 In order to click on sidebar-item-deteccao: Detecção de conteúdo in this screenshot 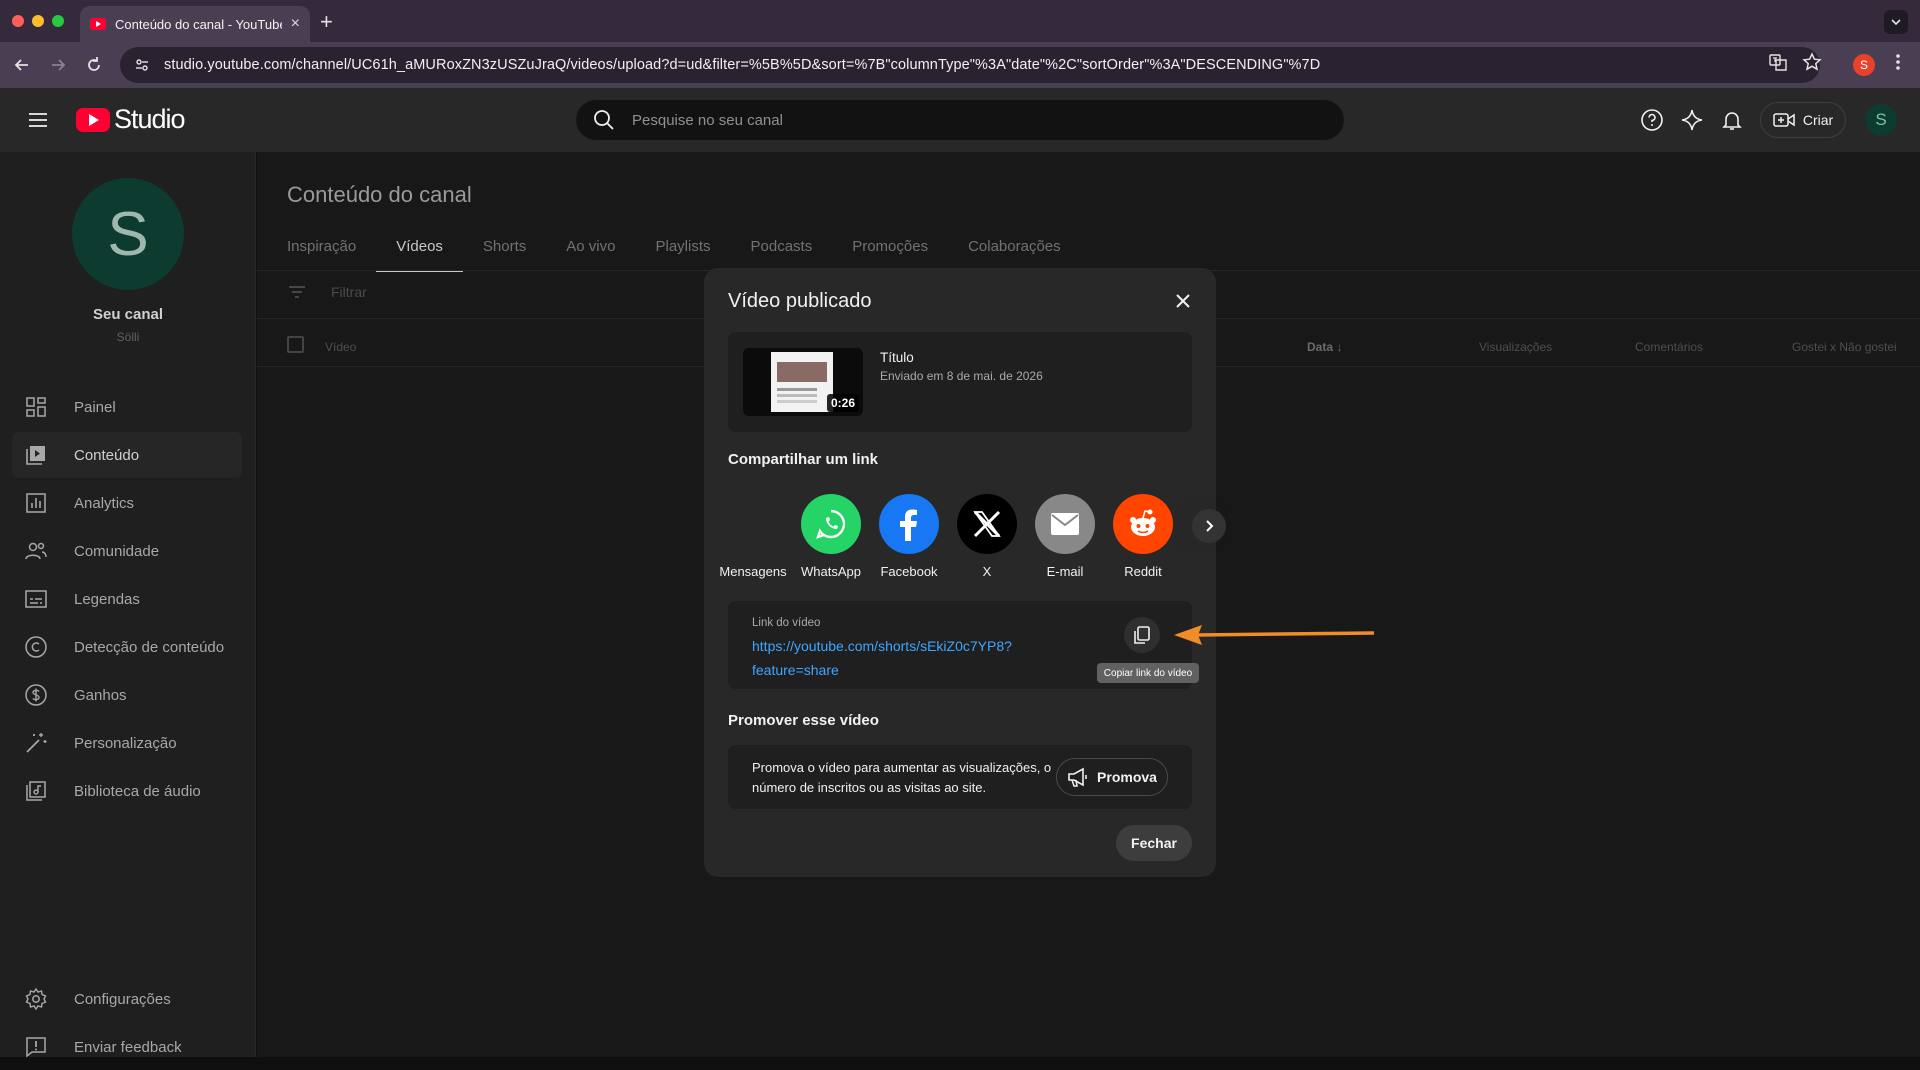, I will do `click(127, 647)`.